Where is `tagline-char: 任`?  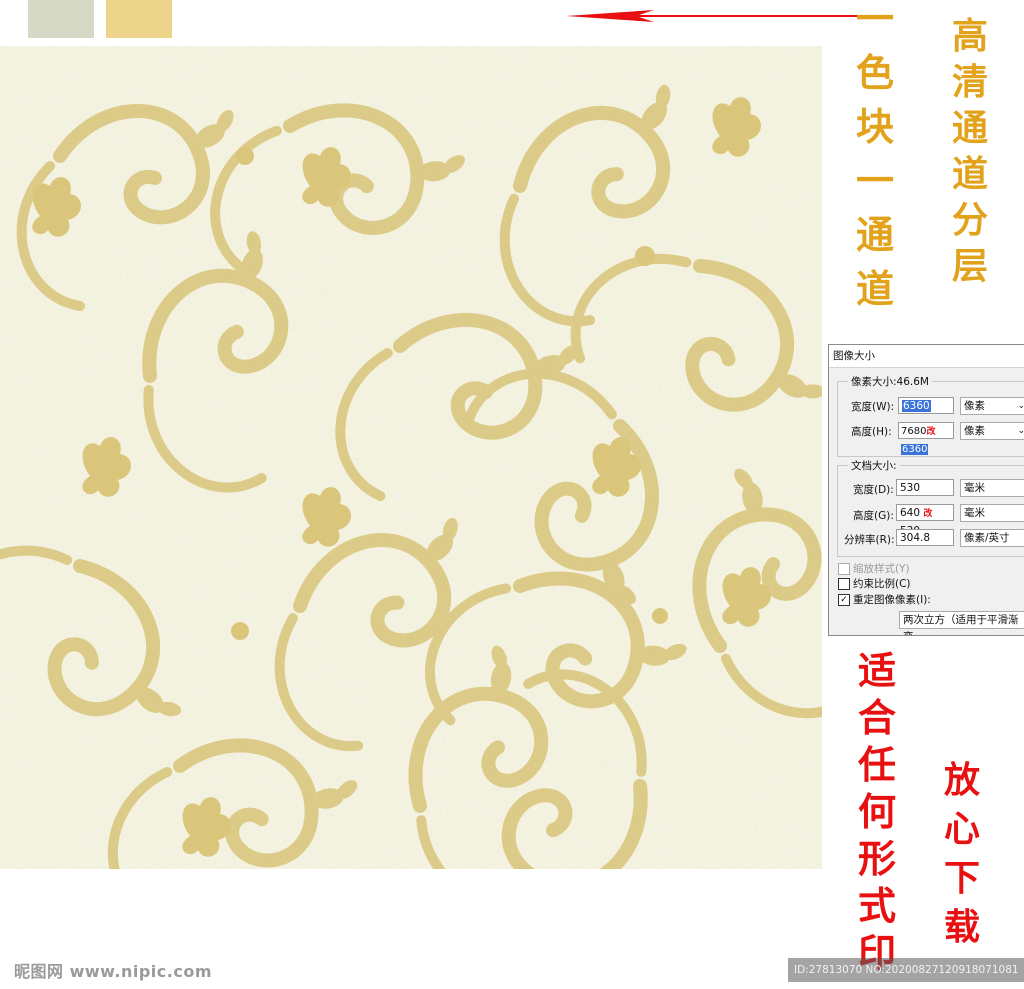
tagline-char: 任 is located at coordinates (877, 764).